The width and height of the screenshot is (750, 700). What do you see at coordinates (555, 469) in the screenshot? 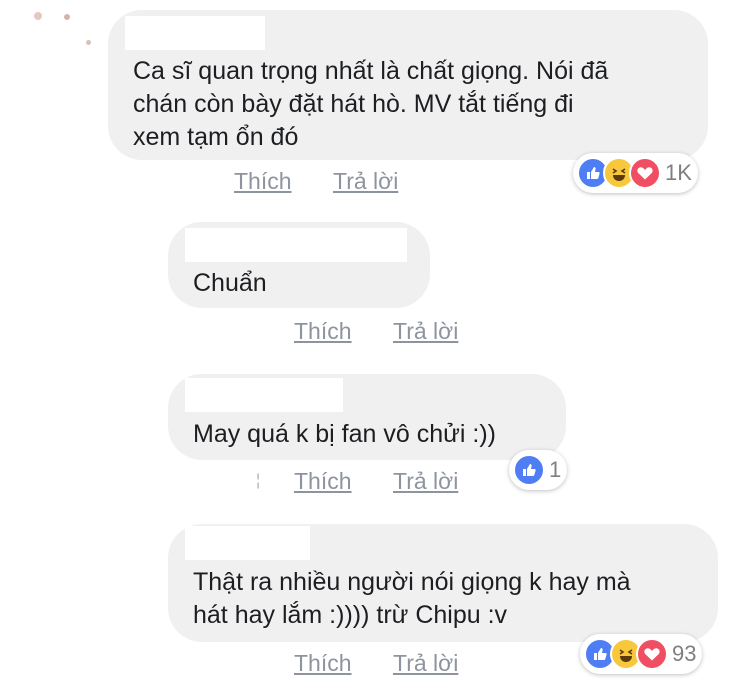
I see `reaction-count: 1` at bounding box center [555, 469].